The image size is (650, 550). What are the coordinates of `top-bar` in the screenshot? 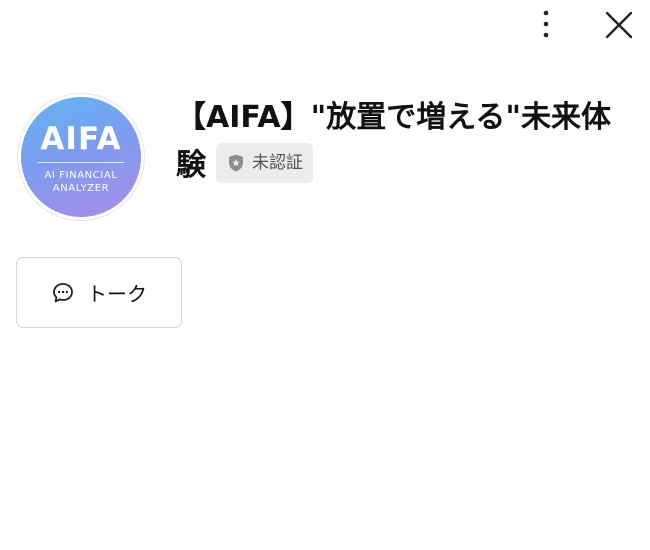 It's located at (325, 25).